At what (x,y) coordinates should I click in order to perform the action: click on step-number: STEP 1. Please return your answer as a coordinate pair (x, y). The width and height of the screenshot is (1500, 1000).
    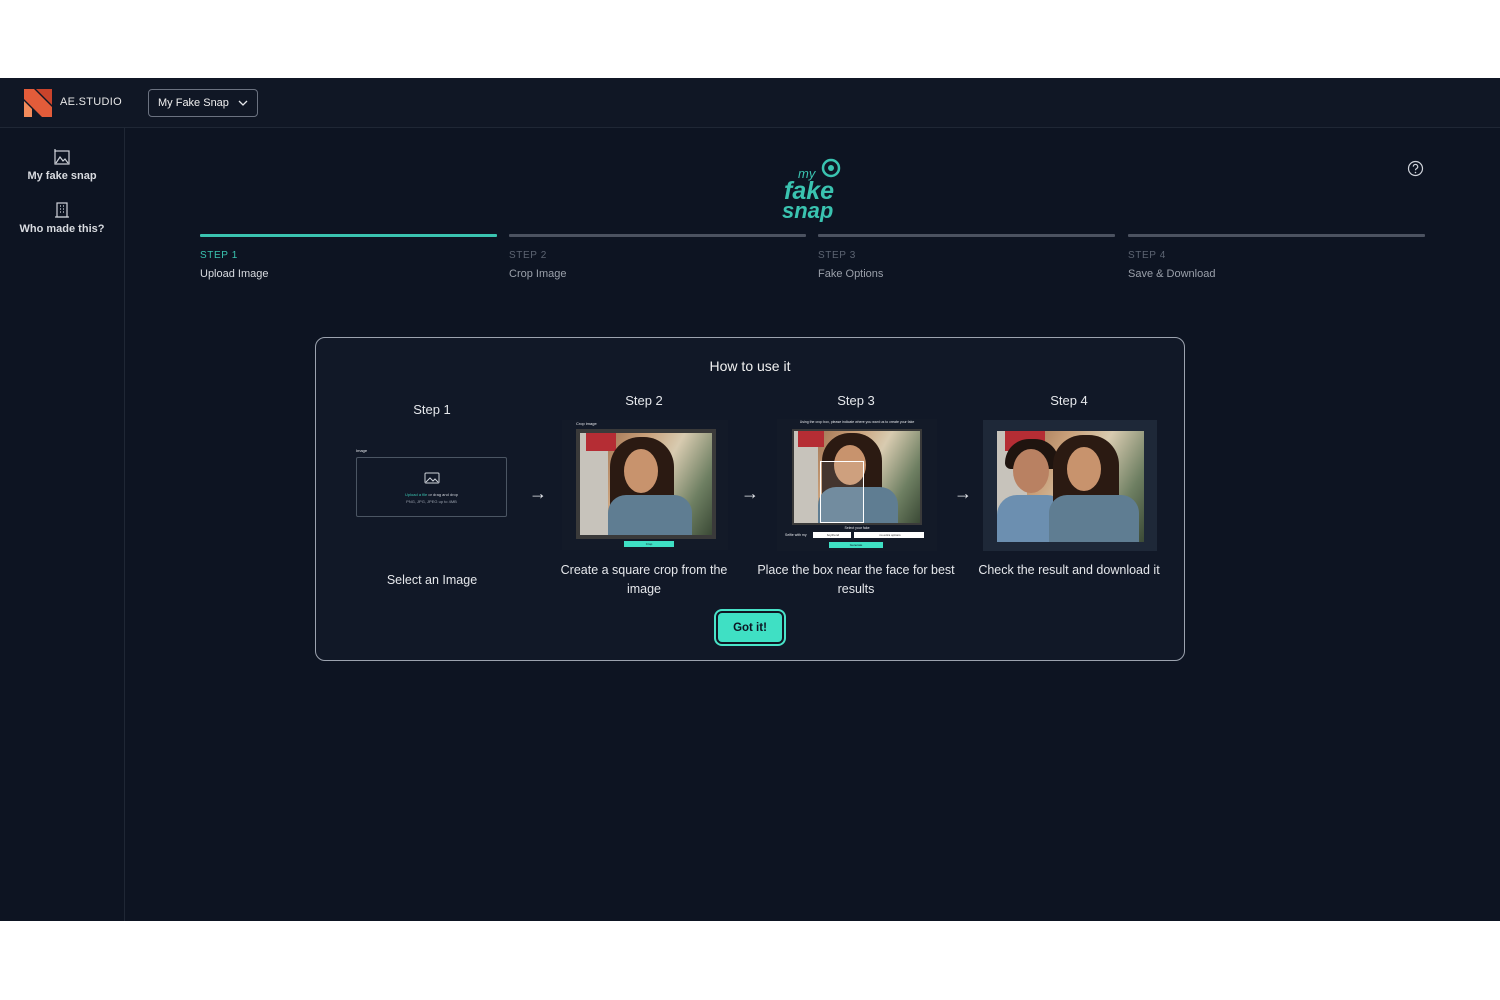
    Looking at the image, I should click on (219, 255).